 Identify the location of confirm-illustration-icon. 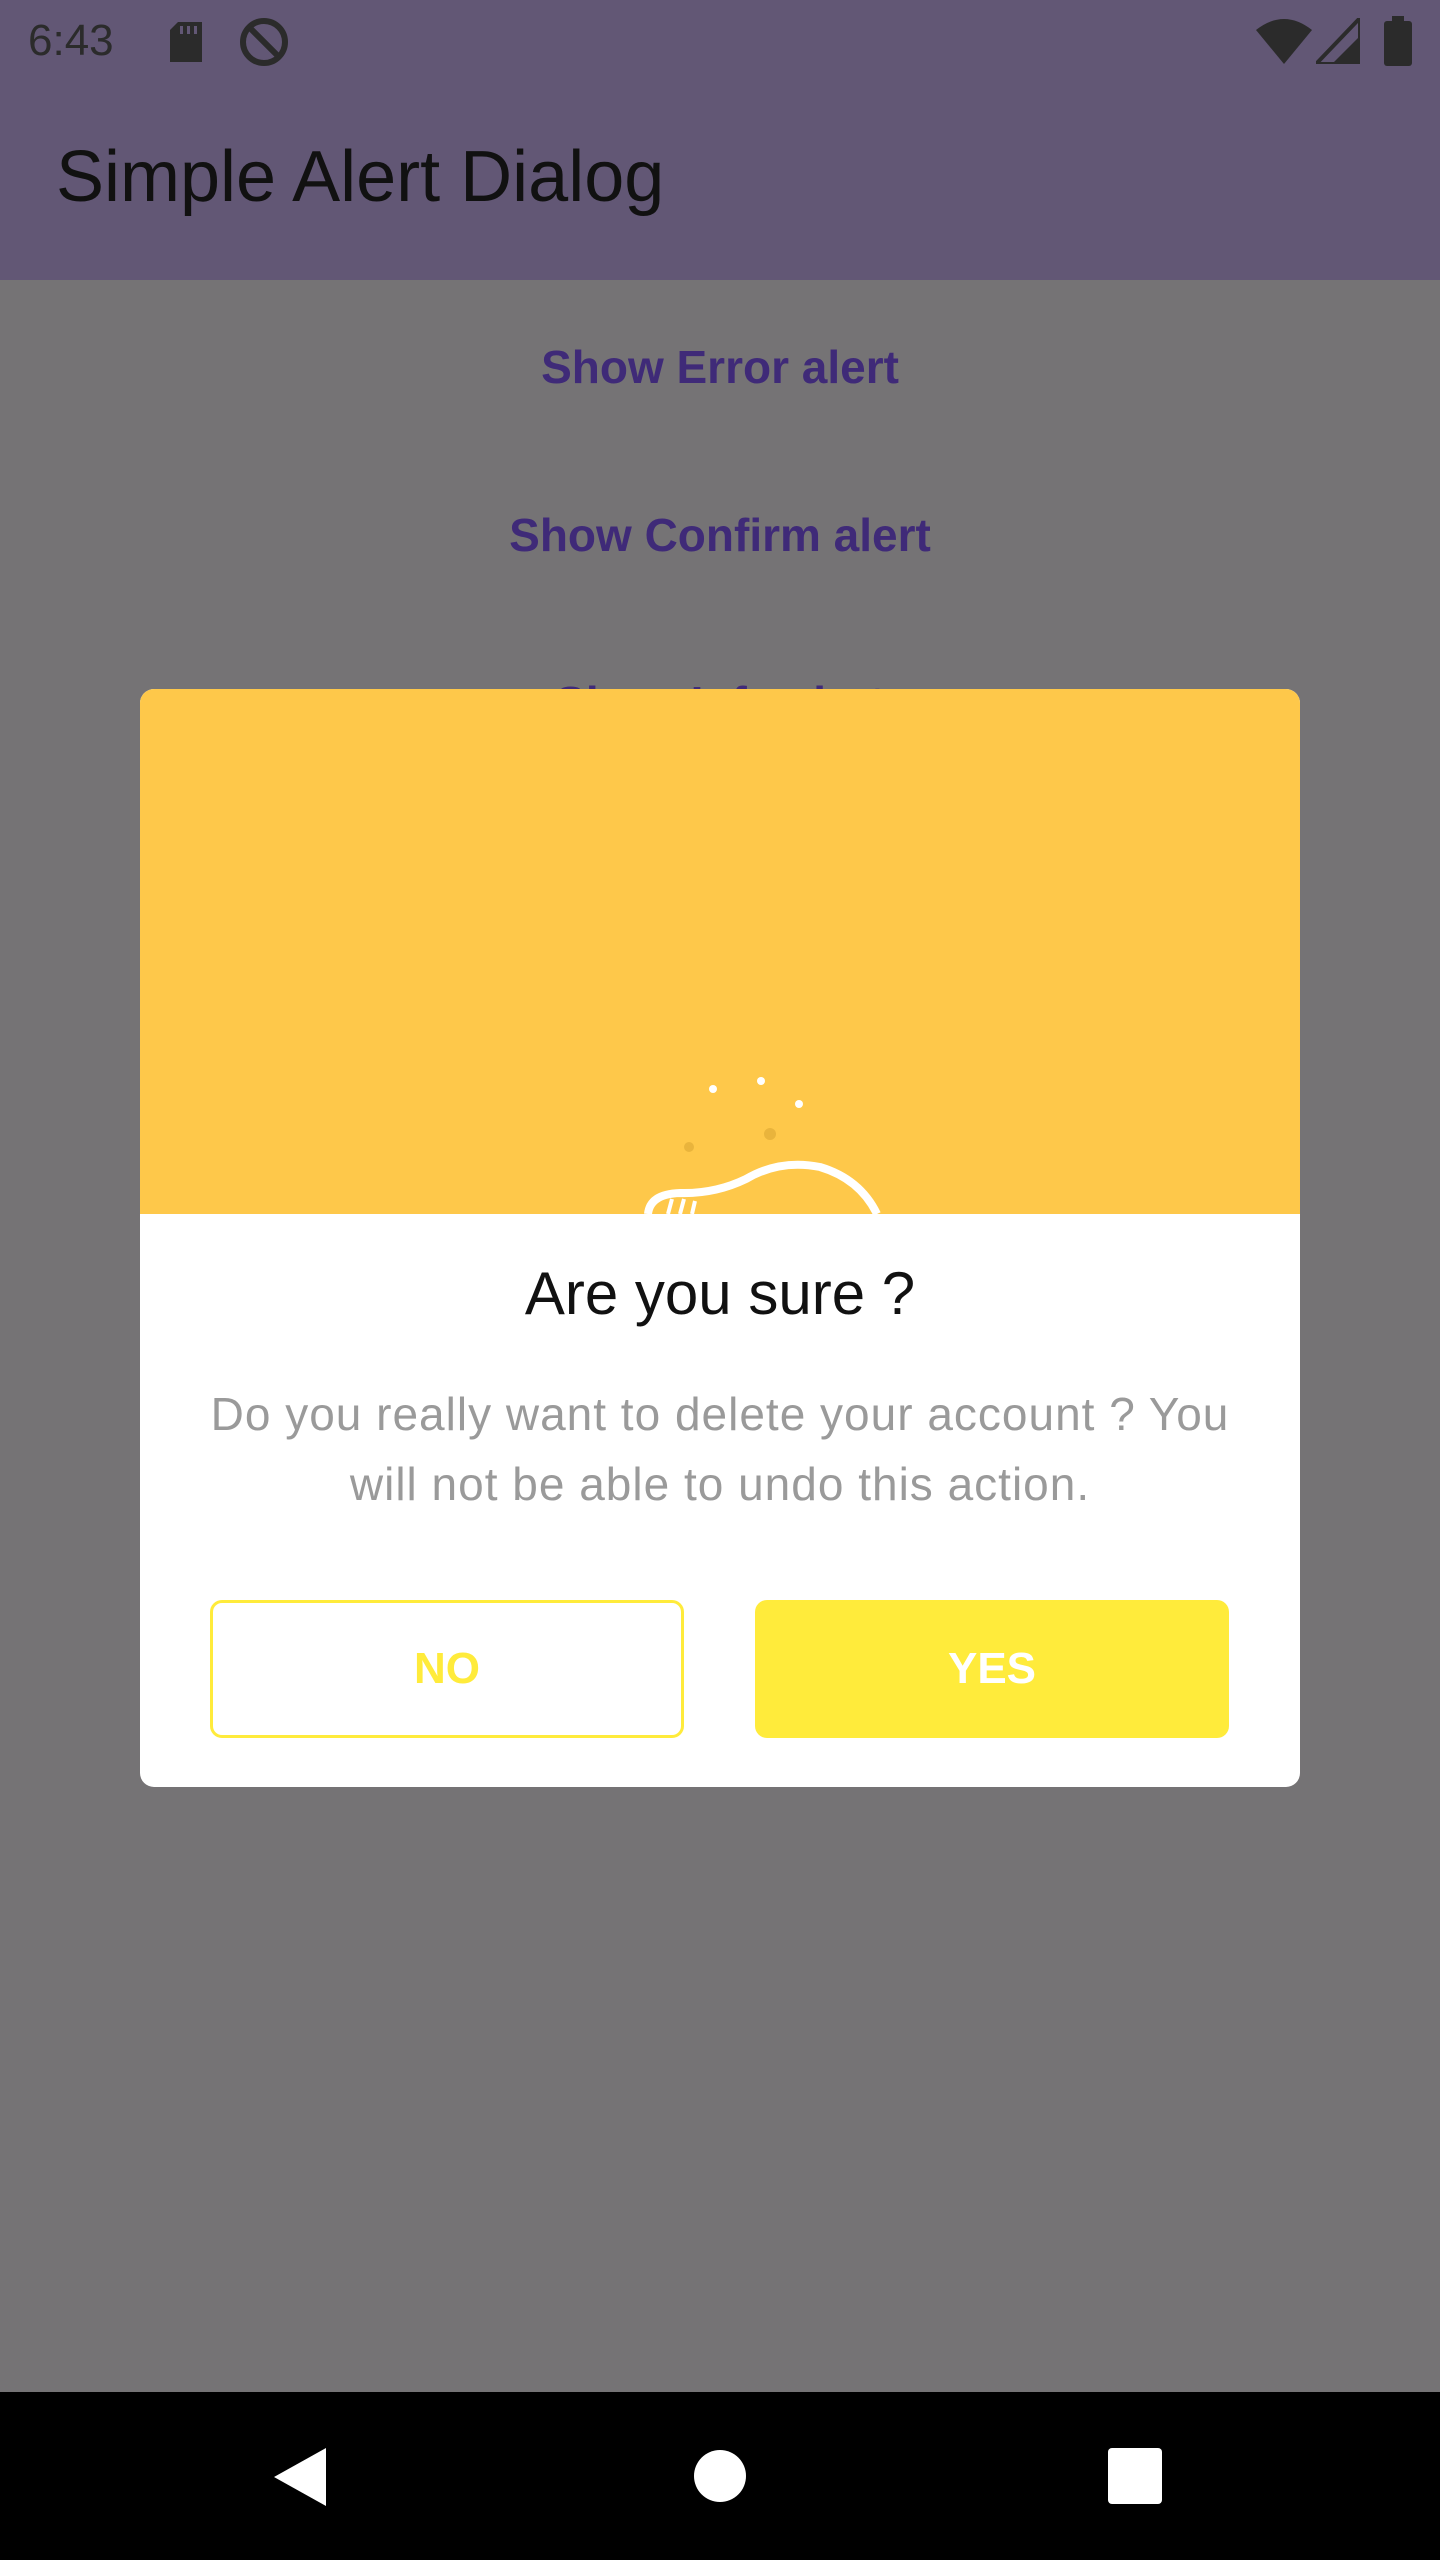
(762, 1145).